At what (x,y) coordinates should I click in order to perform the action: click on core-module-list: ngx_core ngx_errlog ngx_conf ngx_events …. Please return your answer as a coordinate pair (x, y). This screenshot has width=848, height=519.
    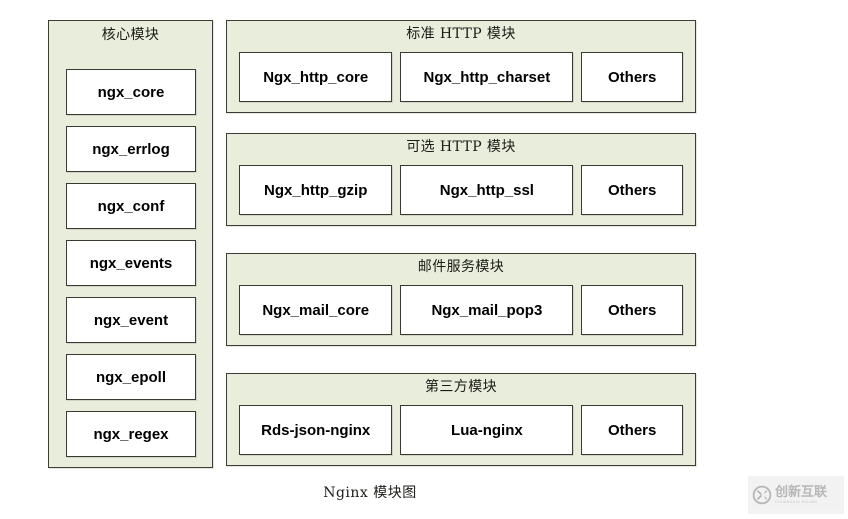
    Looking at the image, I should click on (131, 263).